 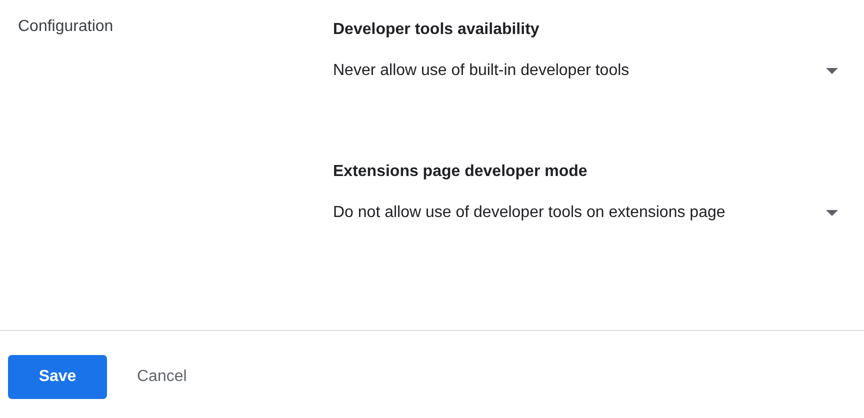 What do you see at coordinates (585, 213) in the screenshot?
I see `dropdown: Do not allow use of developer tools on extensions page` at bounding box center [585, 213].